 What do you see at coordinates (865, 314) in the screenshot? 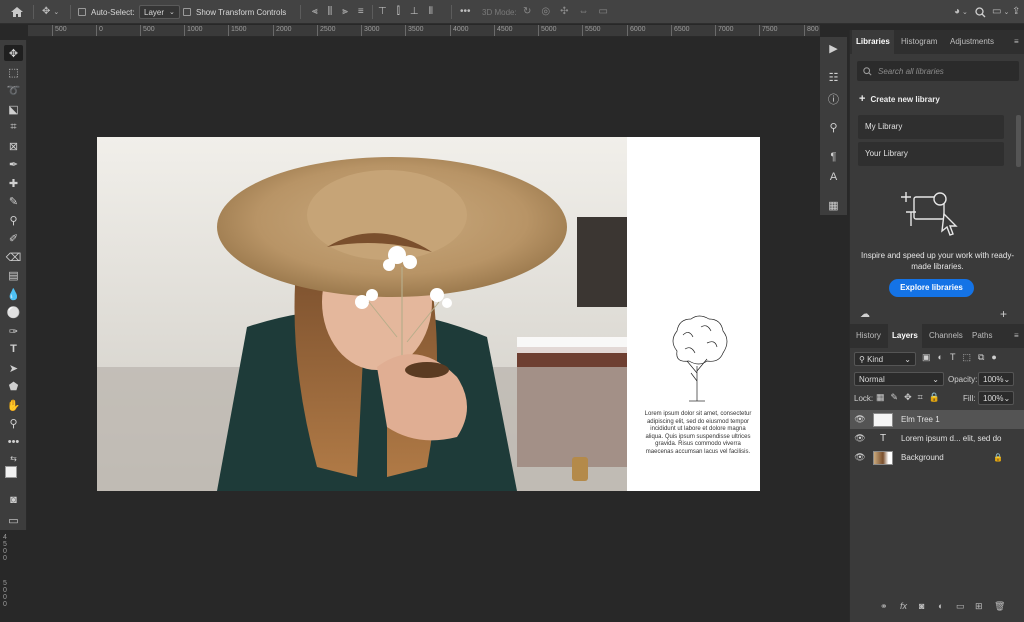
I see `cloud-icon: ☁` at bounding box center [865, 314].